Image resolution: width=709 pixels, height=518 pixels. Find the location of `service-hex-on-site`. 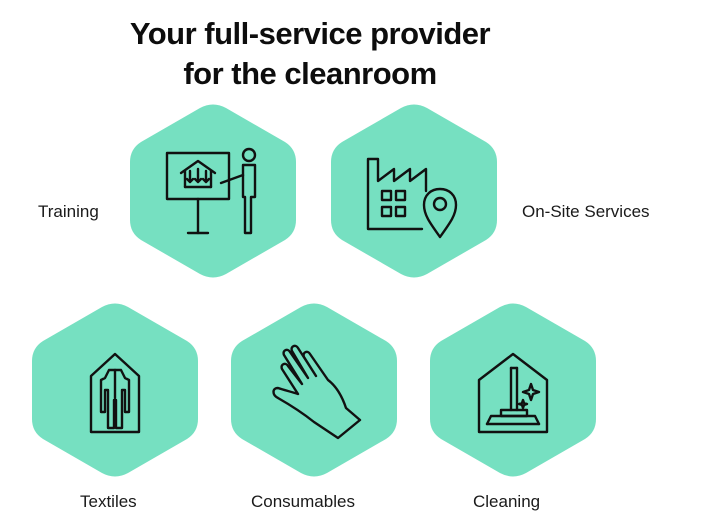

service-hex-on-site is located at coordinates (414, 191).